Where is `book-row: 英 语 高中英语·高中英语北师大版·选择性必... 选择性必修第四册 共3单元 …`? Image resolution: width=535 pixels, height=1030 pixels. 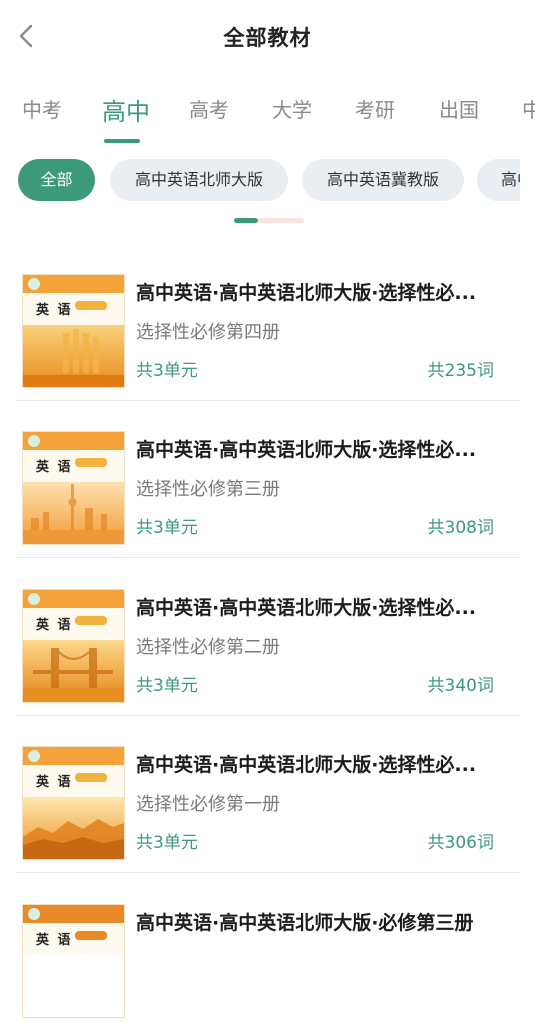
book-row: 英 语 高中英语·高中英语北师大版·选择性必... 选择性必修第四册 共3单元 … is located at coordinates (268, 329).